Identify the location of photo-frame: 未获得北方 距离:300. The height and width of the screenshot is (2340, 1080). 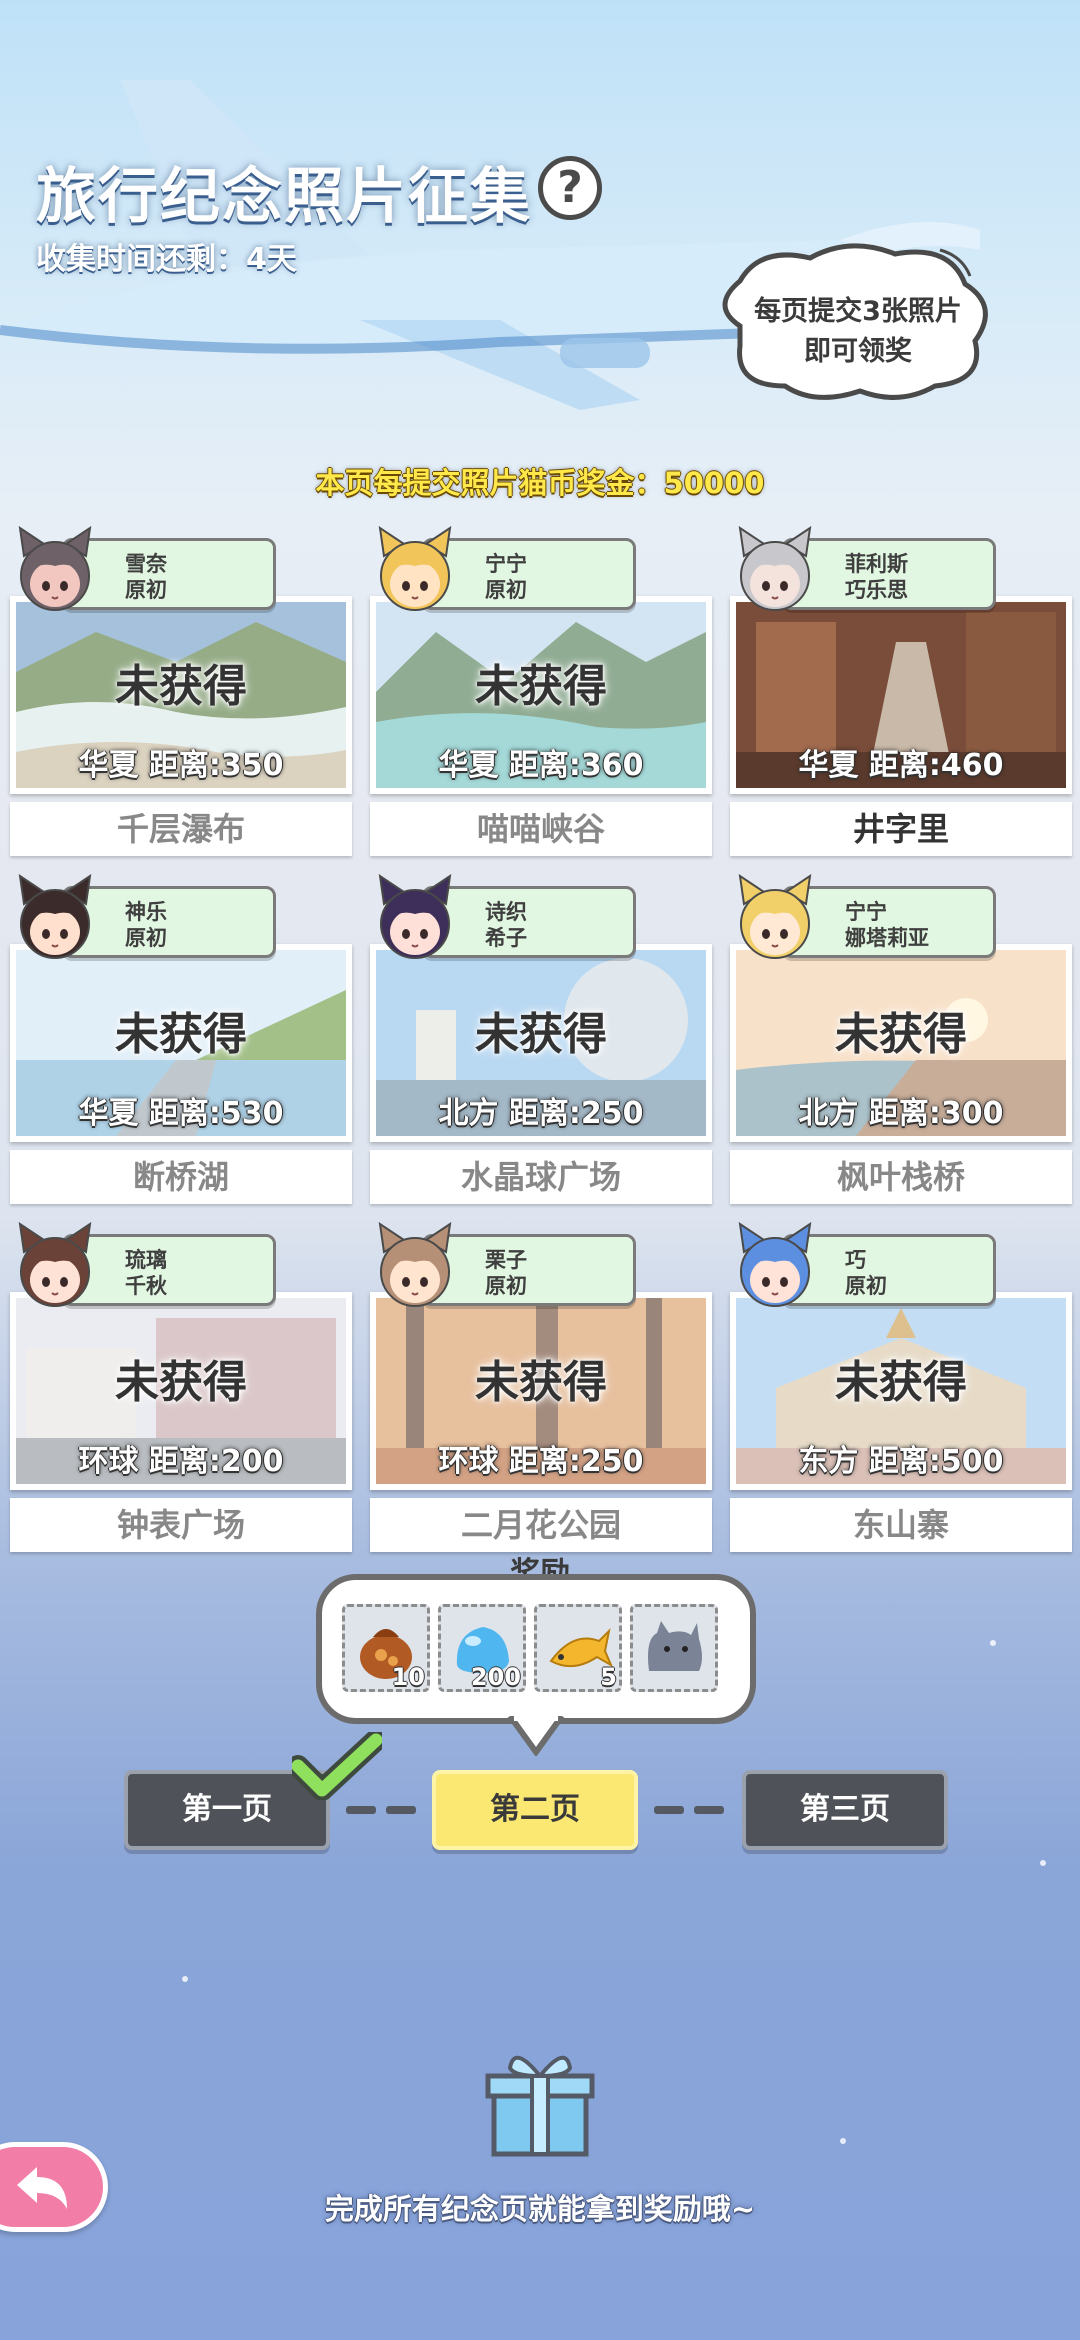
(901, 1043).